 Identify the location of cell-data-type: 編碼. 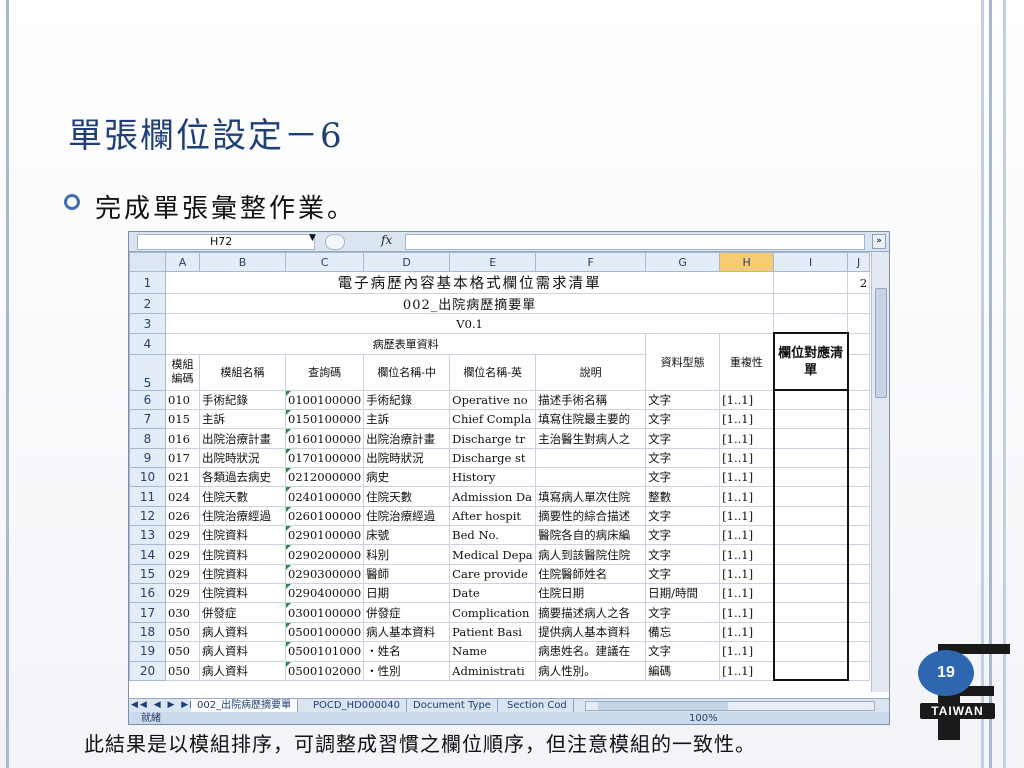
(683, 670).